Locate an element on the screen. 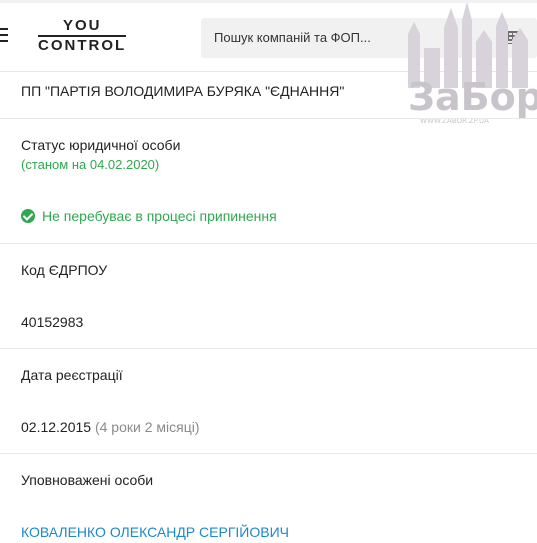  status-value: Не перебуває в процесі припинення is located at coordinates (159, 216).